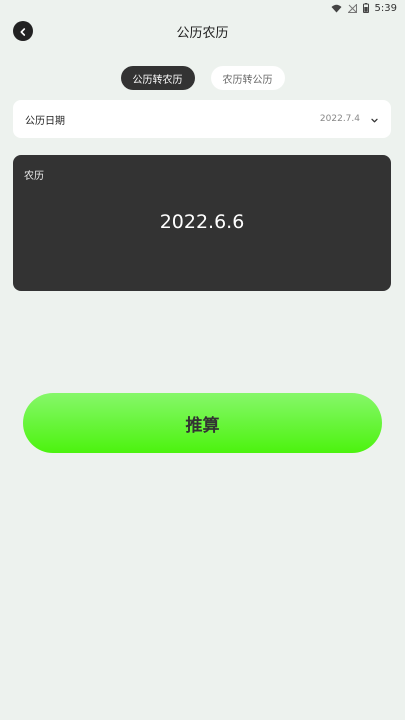 The image size is (405, 720). What do you see at coordinates (34, 176) in the screenshot?
I see `result-label: 农历` at bounding box center [34, 176].